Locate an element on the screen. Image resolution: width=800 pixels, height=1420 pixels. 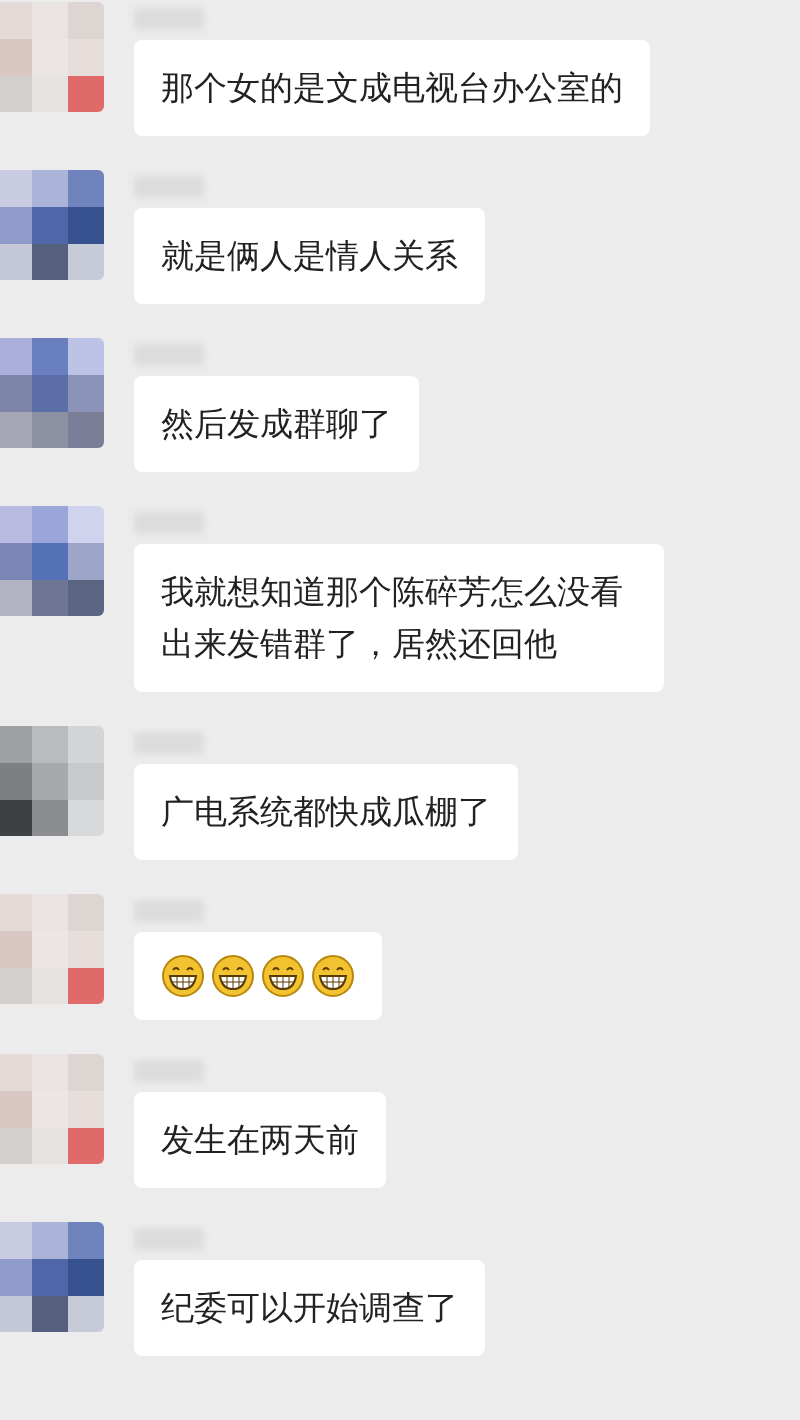
message-bubble: 我就想知道那个陈碎芳怎么没看出来发错群了，居然还回他 is located at coordinates (399, 618).